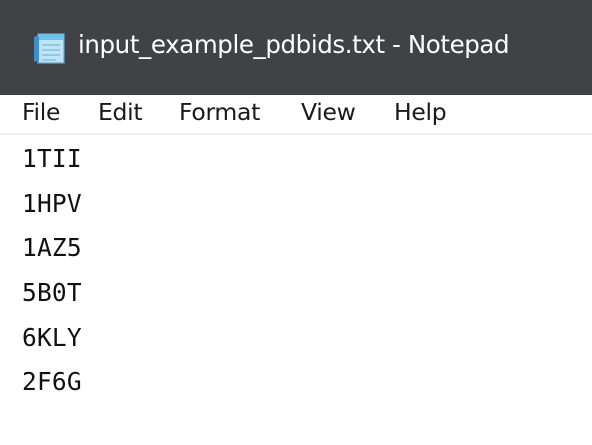  Describe the element at coordinates (420, 112) in the screenshot. I see `menu-item-help: Help` at that location.